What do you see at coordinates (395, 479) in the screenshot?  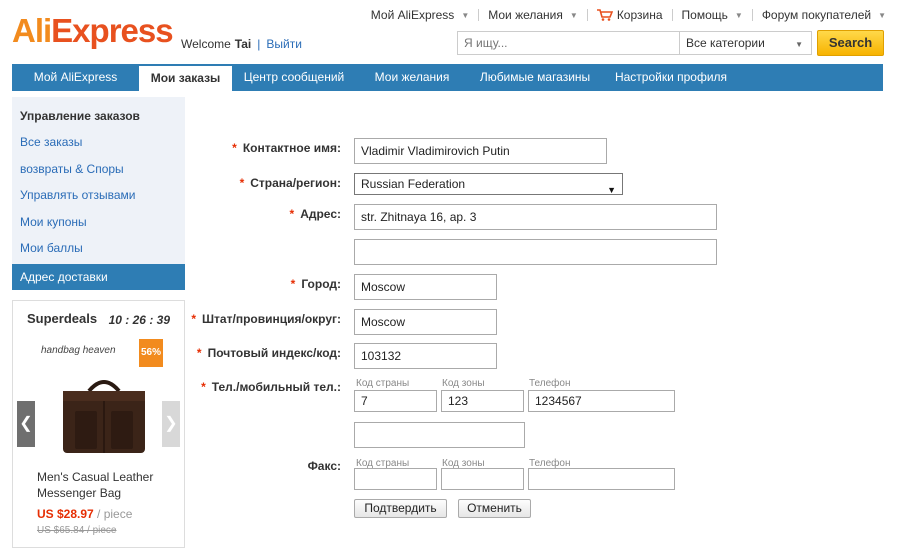 I see `fax-country-code-input` at bounding box center [395, 479].